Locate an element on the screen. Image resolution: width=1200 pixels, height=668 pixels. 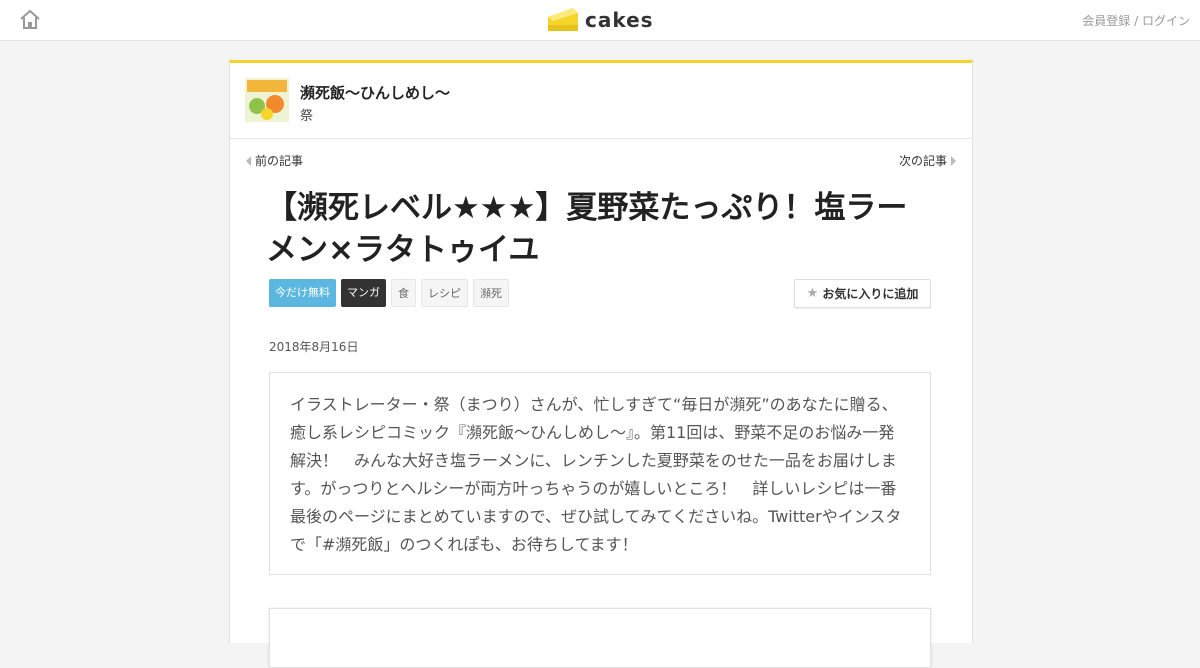
series-author: 祭 is located at coordinates (306, 114).